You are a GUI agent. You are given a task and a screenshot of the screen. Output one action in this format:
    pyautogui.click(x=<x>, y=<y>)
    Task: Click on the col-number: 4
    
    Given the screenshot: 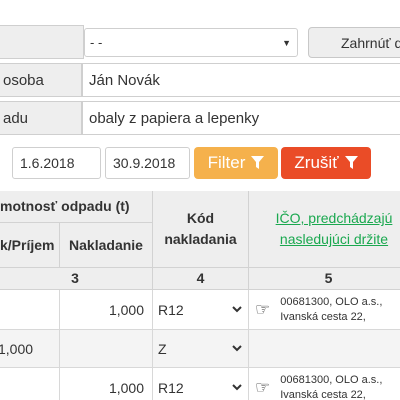 What is the action you would take?
    pyautogui.click(x=201, y=279)
    